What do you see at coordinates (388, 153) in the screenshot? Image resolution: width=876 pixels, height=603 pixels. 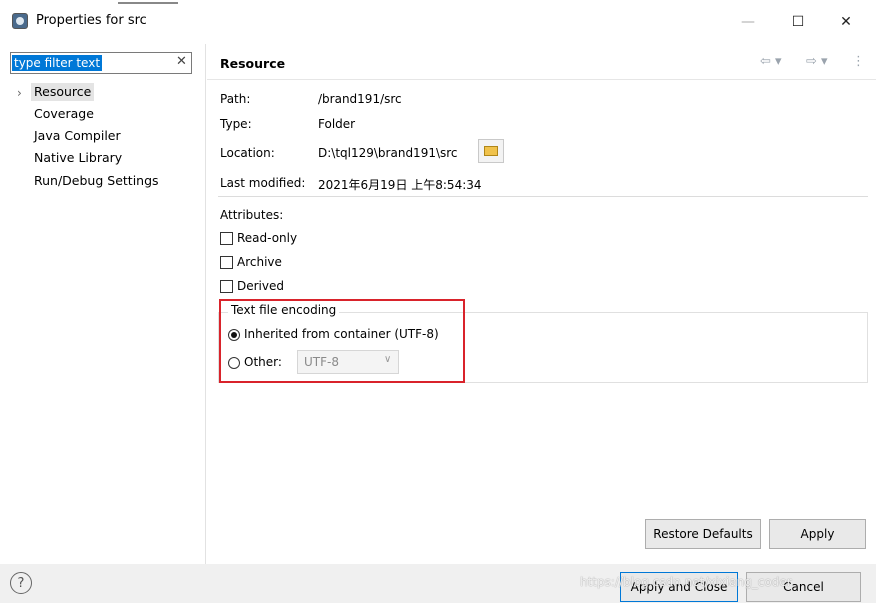 I see `location-value: D:\tql129\brand191\src` at bounding box center [388, 153].